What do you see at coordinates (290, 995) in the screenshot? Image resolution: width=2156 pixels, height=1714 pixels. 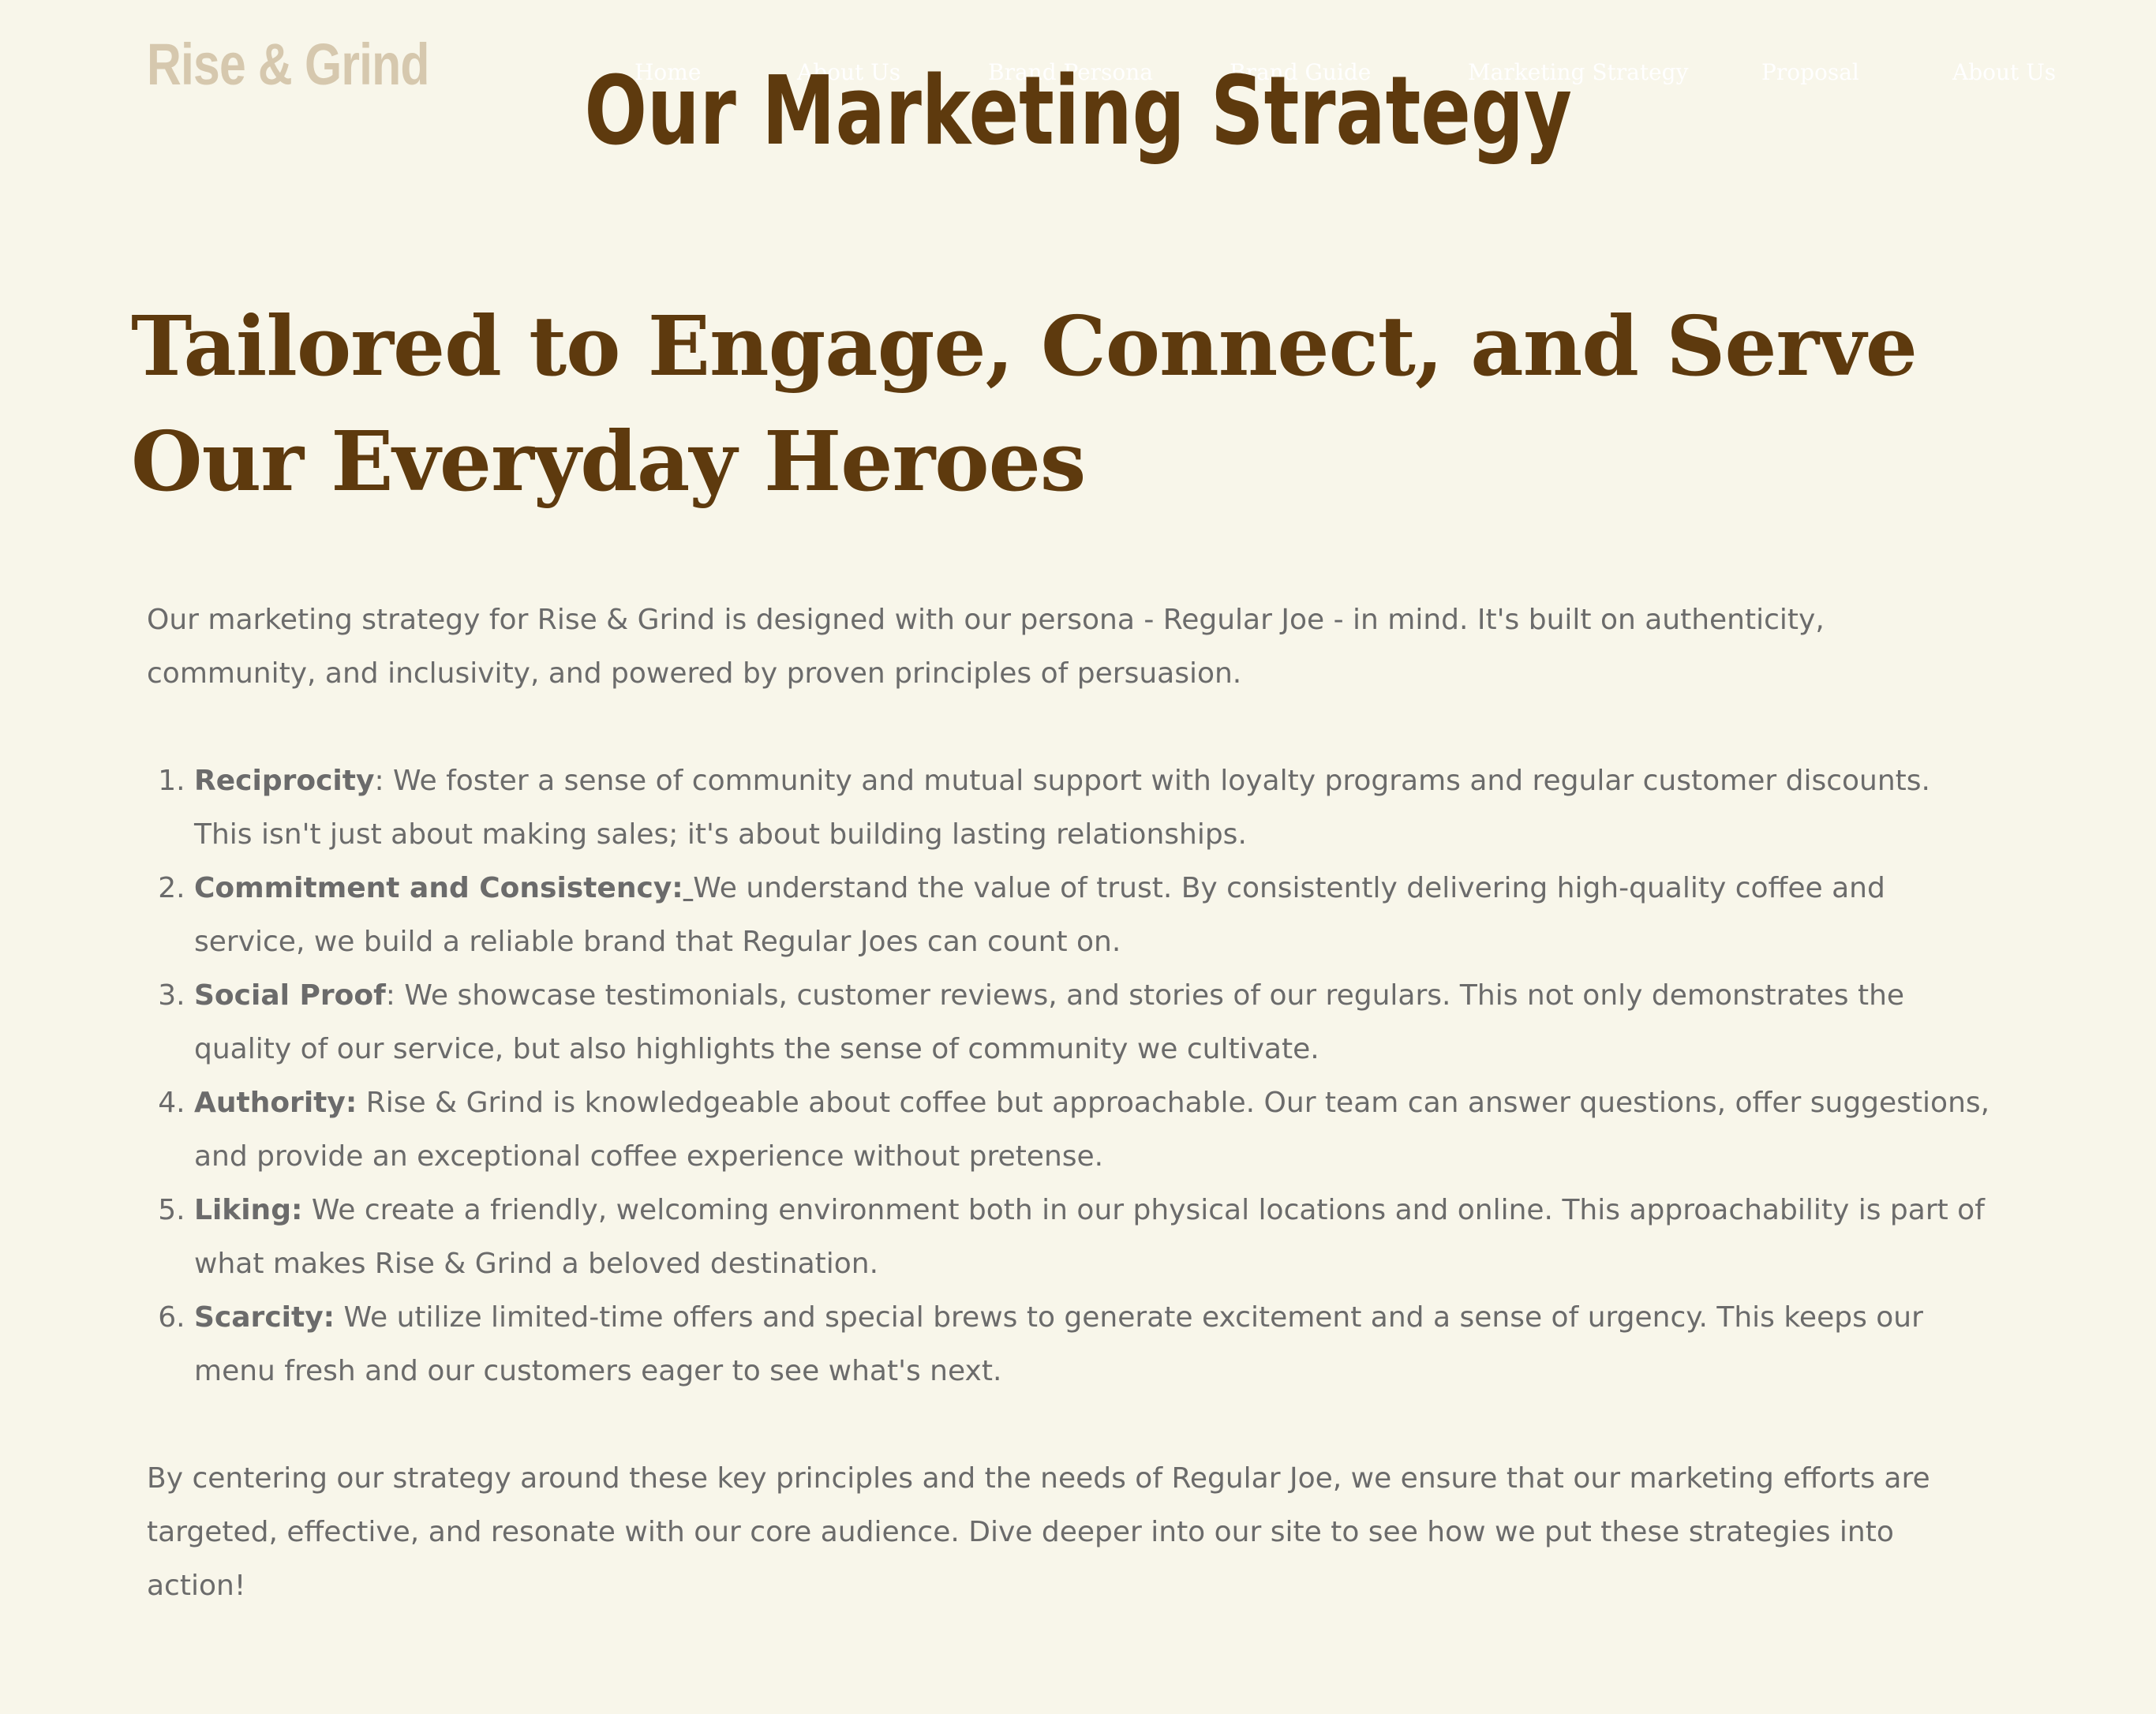 I see `principle-term: Social Proof` at bounding box center [290, 995].